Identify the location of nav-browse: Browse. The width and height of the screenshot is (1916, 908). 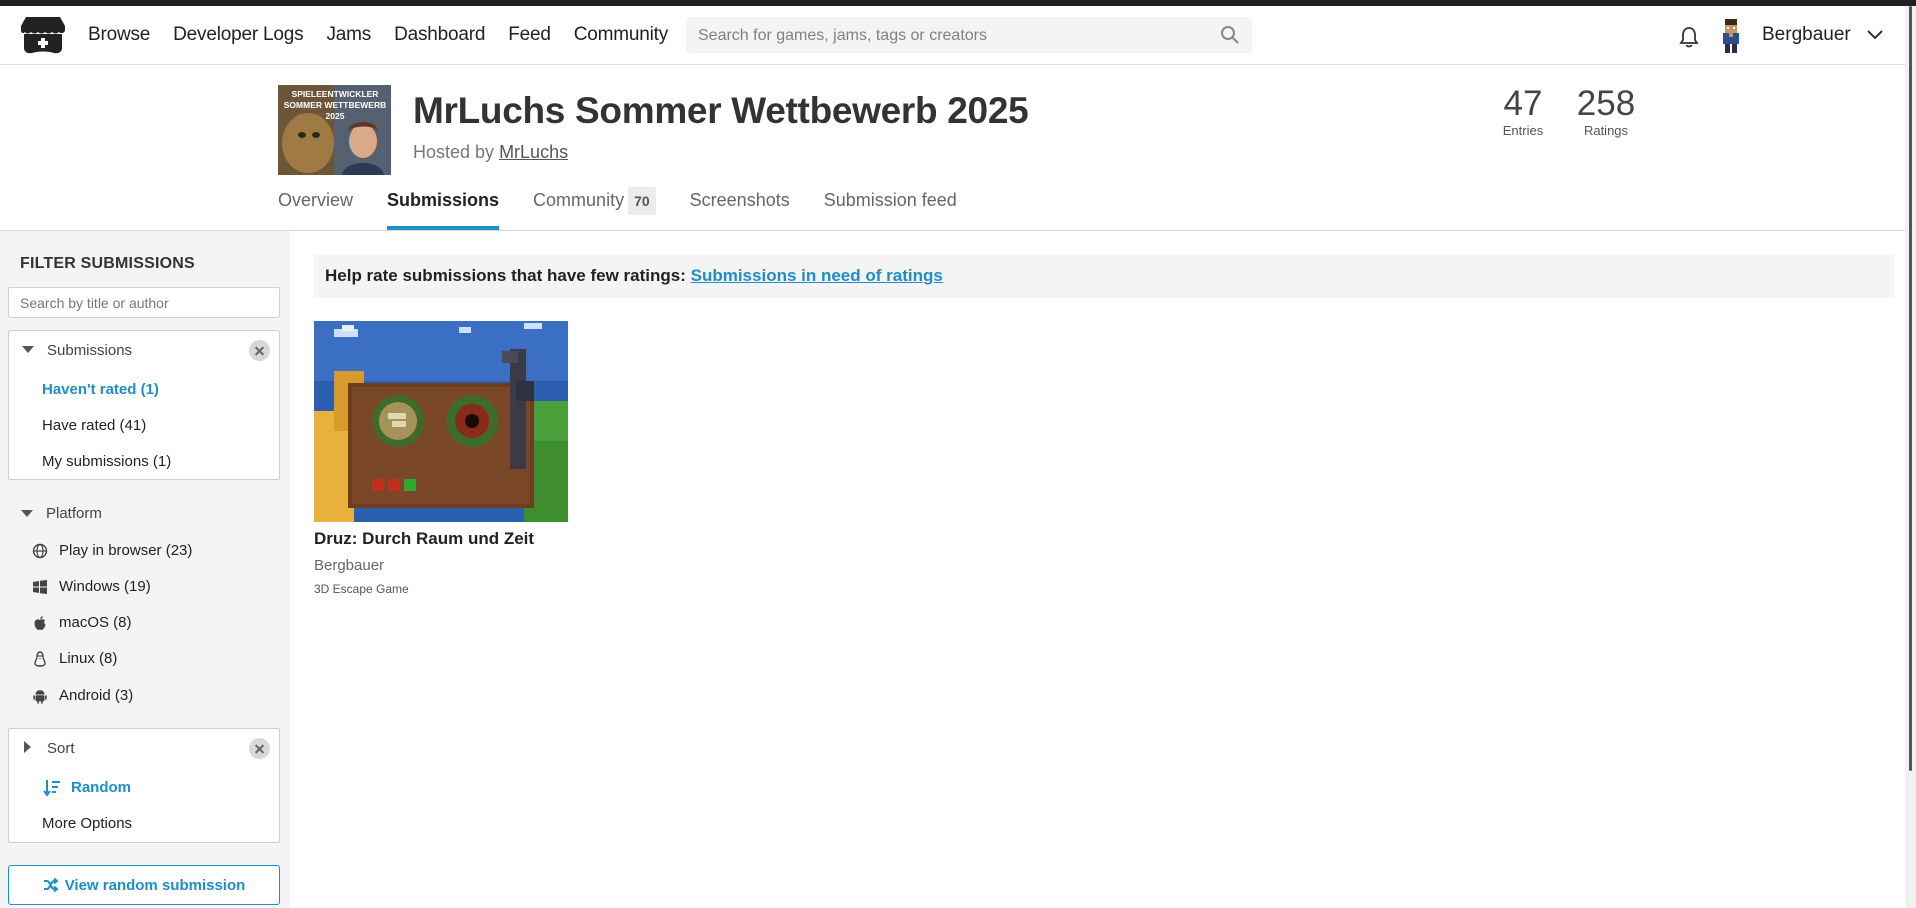
(119, 35).